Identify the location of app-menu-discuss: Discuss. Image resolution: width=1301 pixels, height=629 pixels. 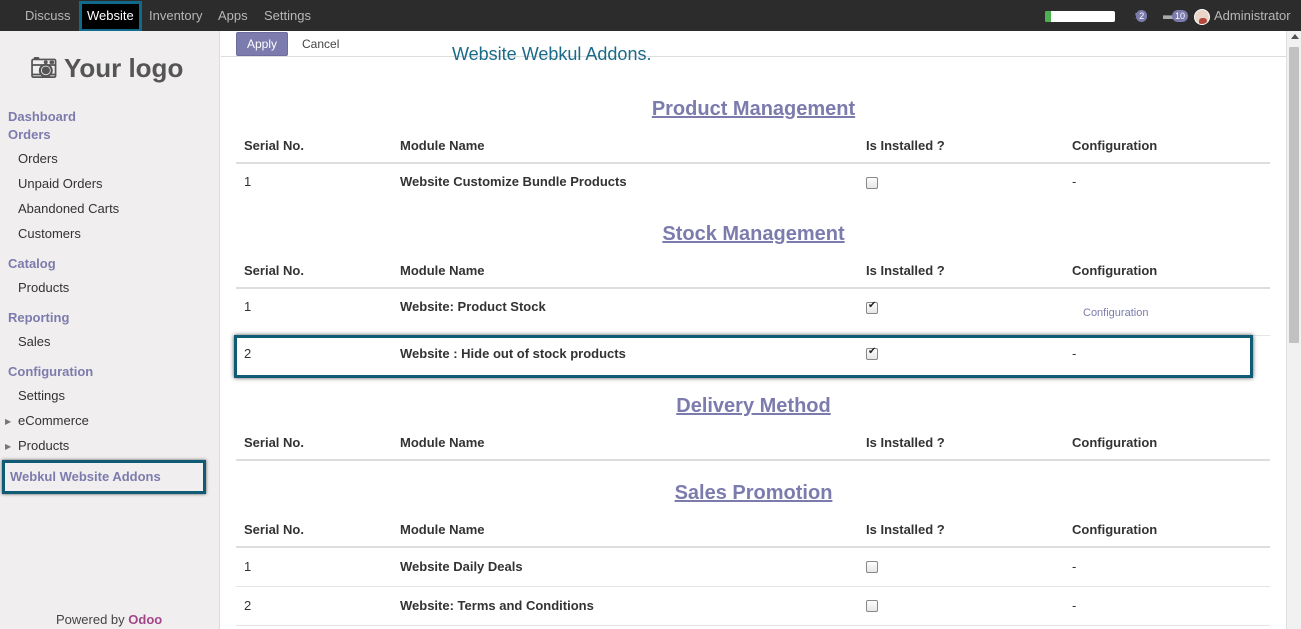
(48, 15).